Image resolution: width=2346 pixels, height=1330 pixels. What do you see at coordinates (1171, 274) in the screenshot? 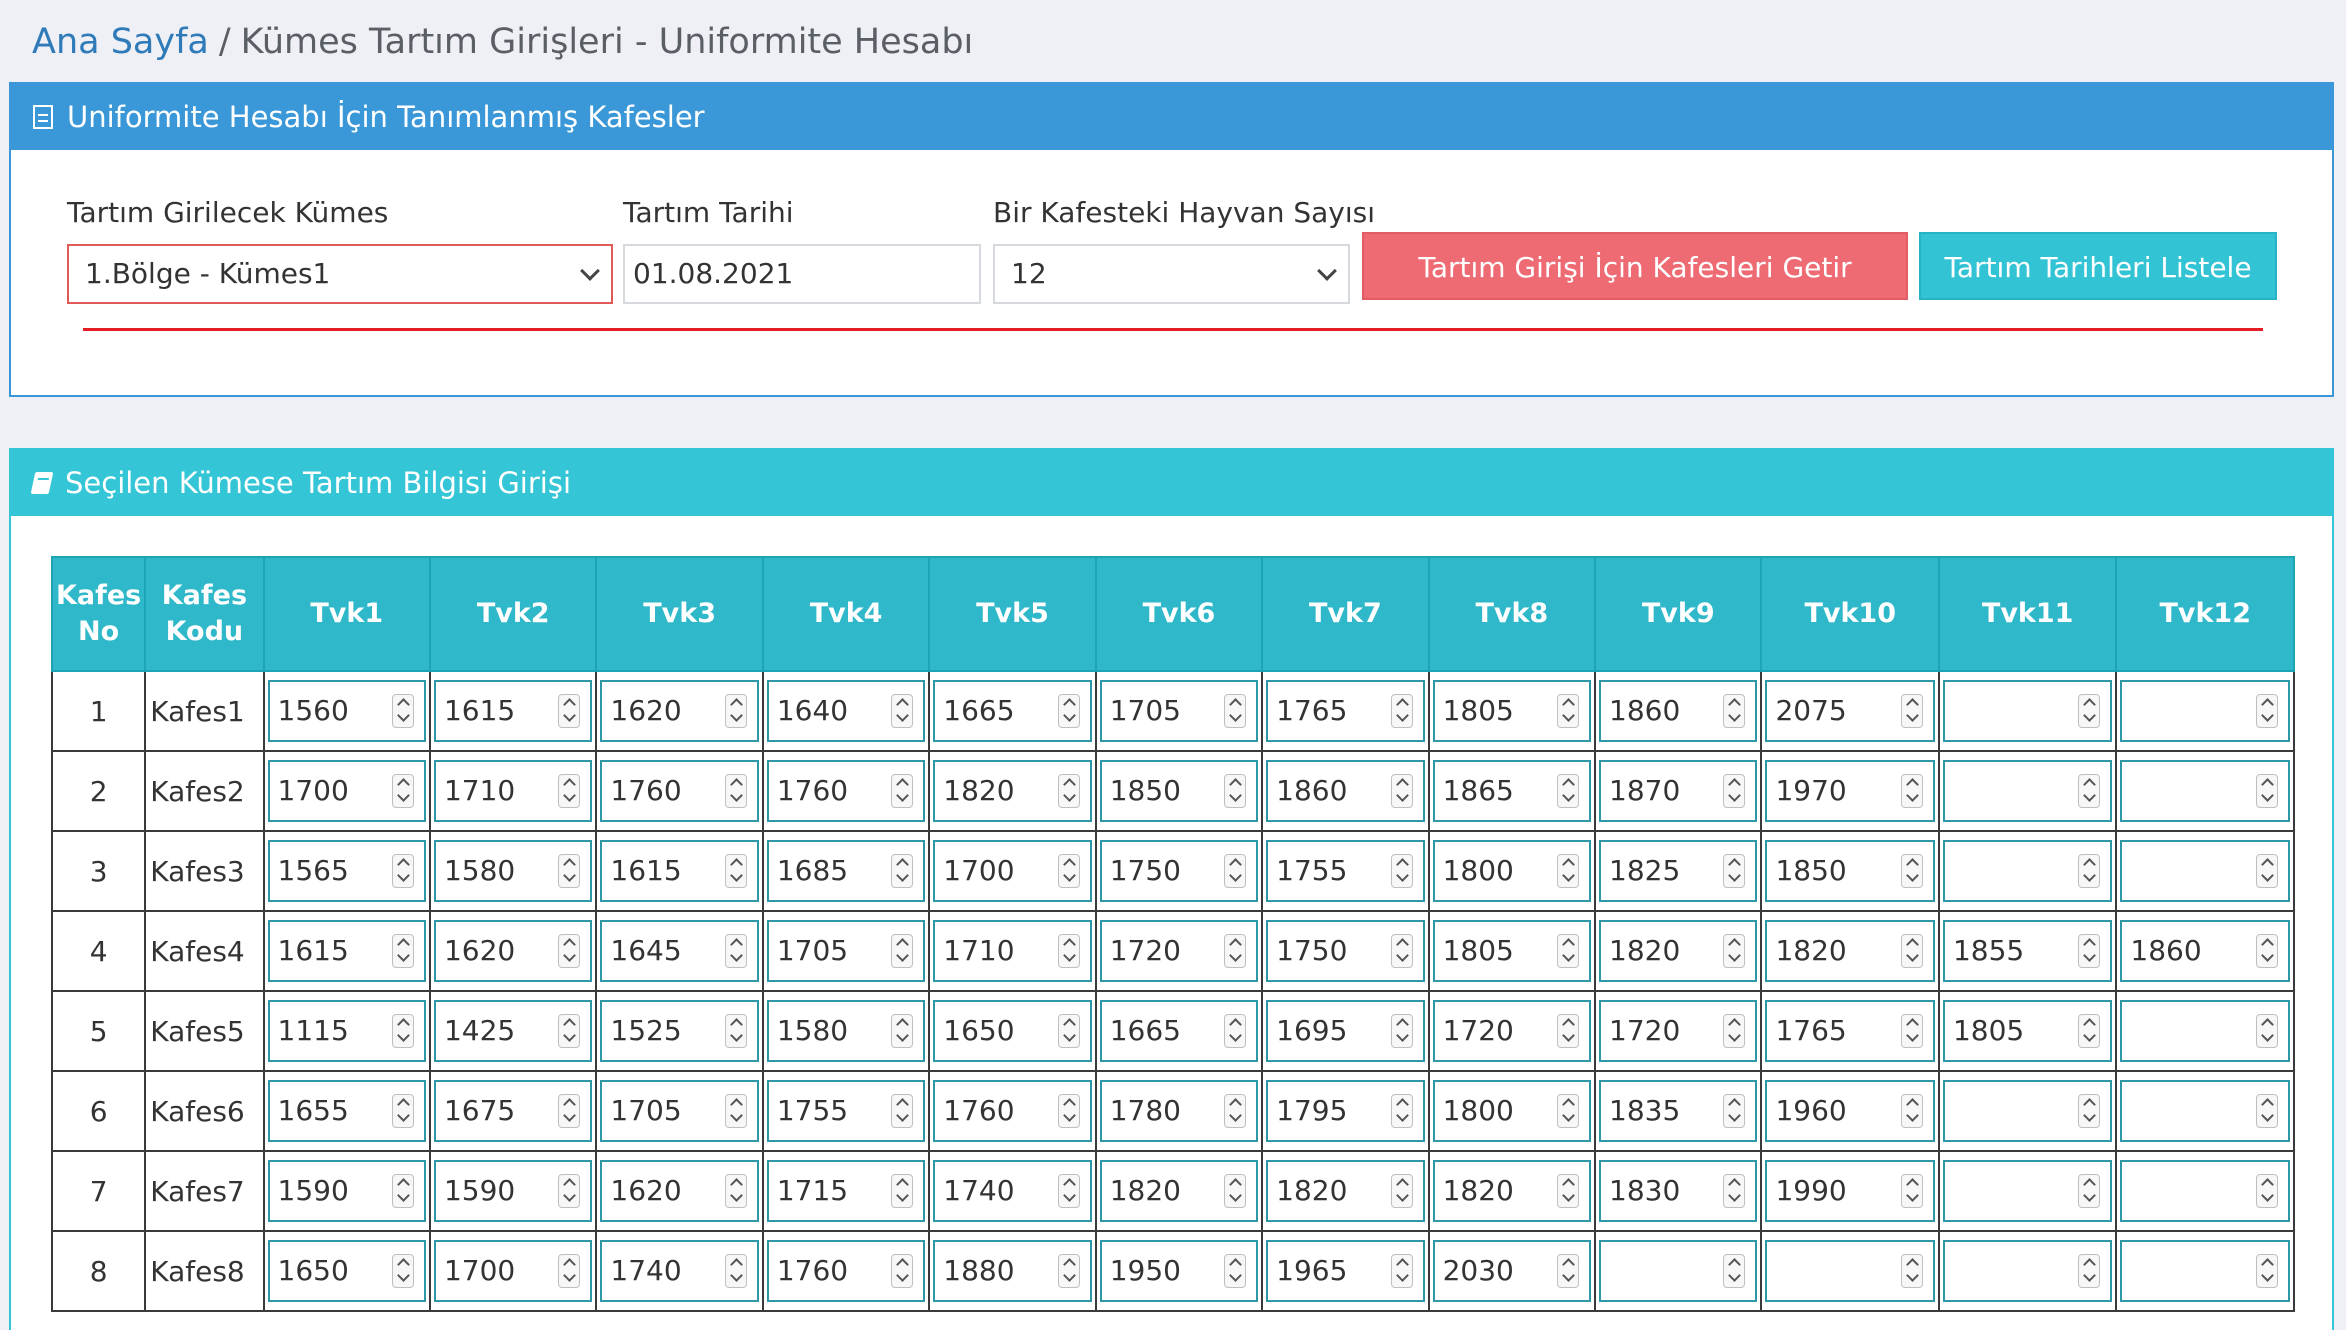
I see `count-select: 12` at bounding box center [1171, 274].